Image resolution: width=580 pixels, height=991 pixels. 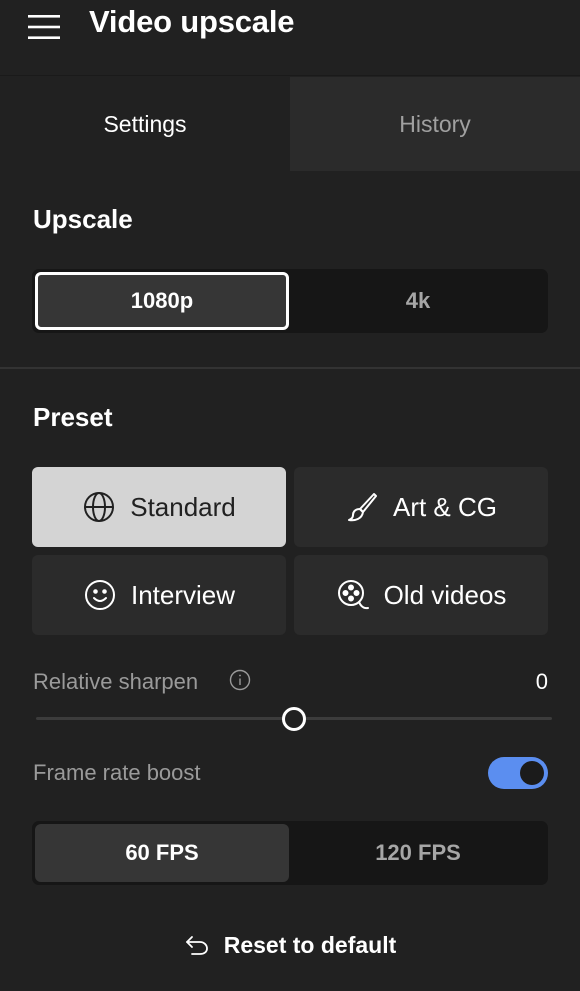 I want to click on preset-interview-label: Interview, so click(x=183, y=594).